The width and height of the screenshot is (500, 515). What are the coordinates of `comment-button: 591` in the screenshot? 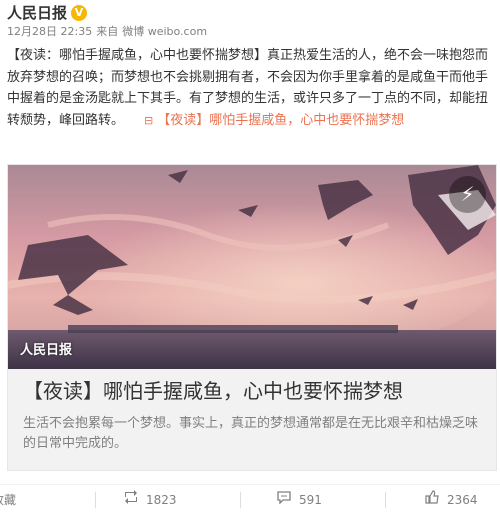 It's located at (299, 500).